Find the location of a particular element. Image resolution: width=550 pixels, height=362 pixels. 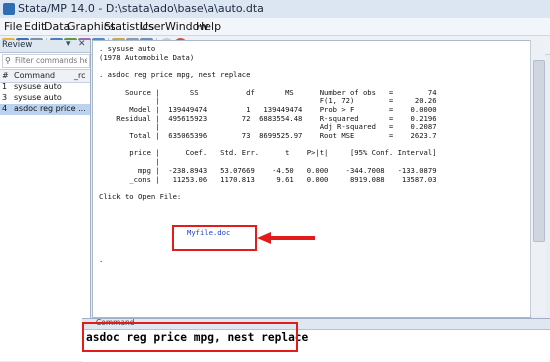

close-icon: ✕ is located at coordinates (82, 44).